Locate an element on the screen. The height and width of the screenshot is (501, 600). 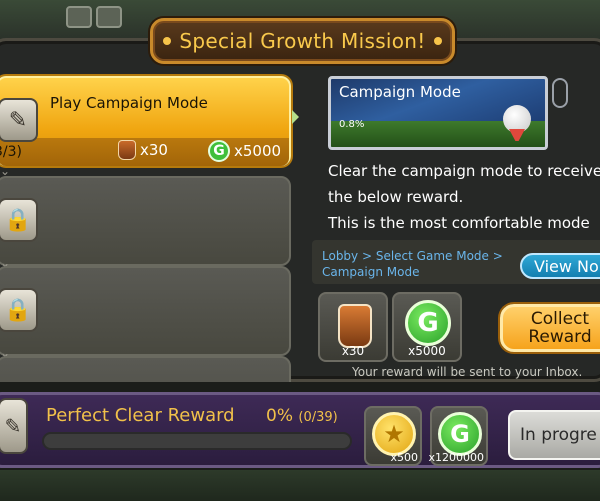
selected-arrow-icon is located at coordinates (295, 117).